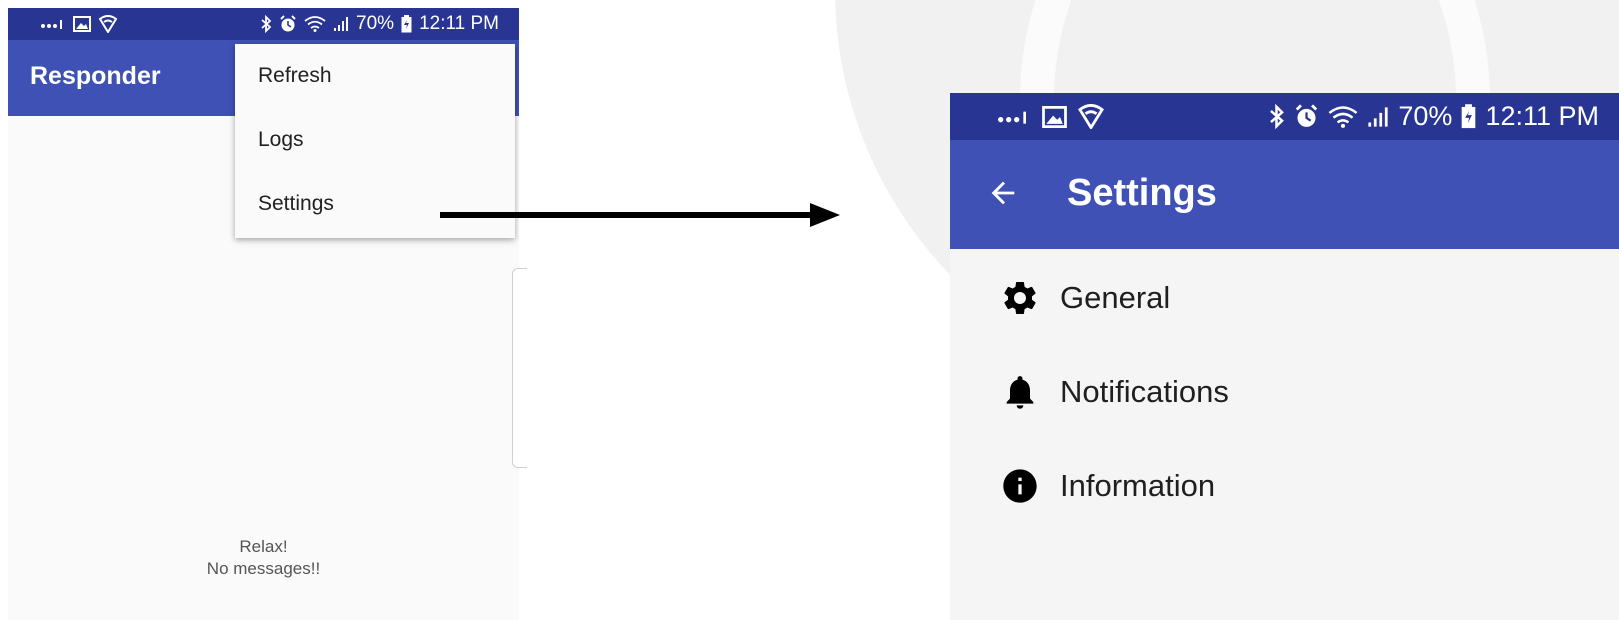  What do you see at coordinates (640, 217) in the screenshot?
I see `transition-arrow` at bounding box center [640, 217].